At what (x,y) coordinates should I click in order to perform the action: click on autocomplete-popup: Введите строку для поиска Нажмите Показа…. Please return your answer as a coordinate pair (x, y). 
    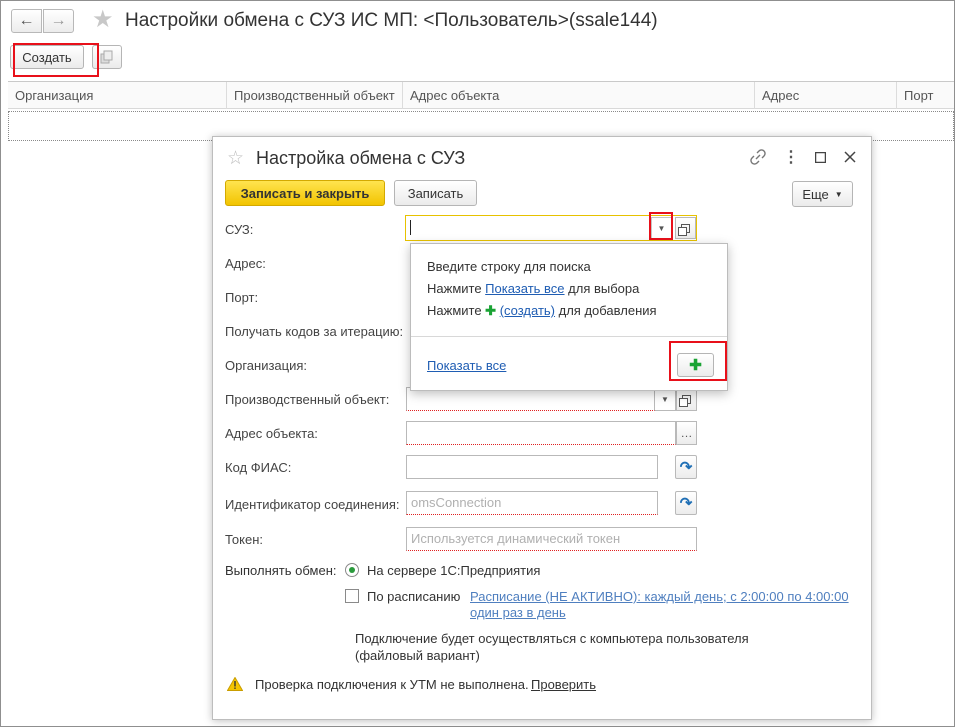
    Looking at the image, I should click on (569, 317).